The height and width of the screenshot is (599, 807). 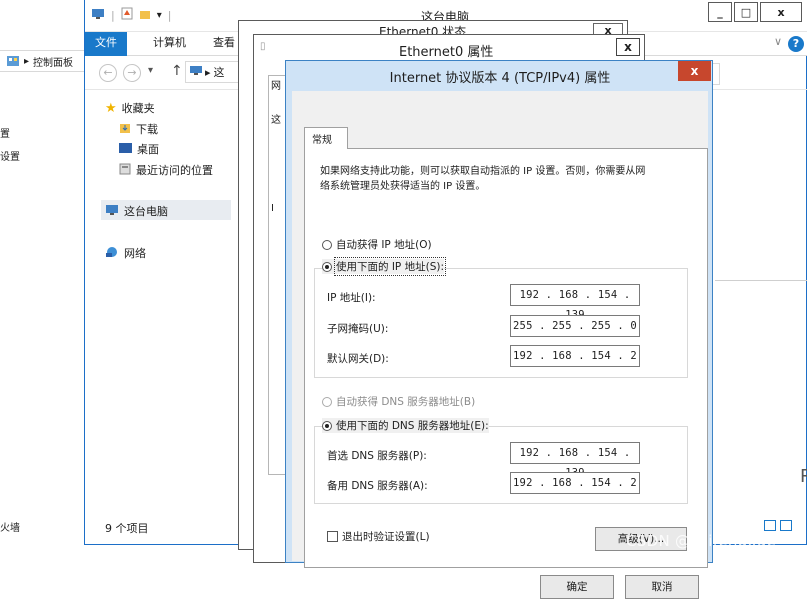 I want to click on nav-item-downloads: 下载, so click(x=138, y=129).